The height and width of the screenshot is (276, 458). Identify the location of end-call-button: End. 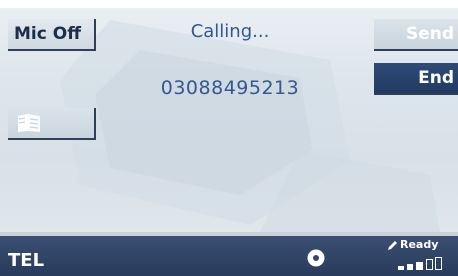
(416, 79).